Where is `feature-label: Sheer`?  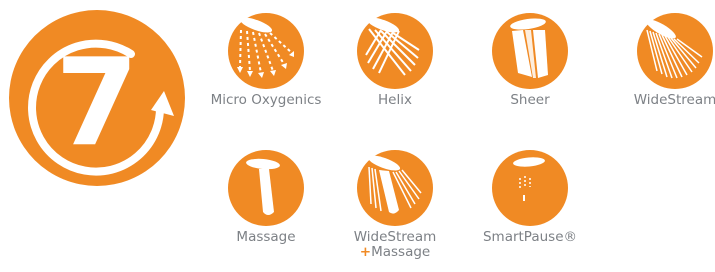
feature-label: Sheer is located at coordinates (530, 100).